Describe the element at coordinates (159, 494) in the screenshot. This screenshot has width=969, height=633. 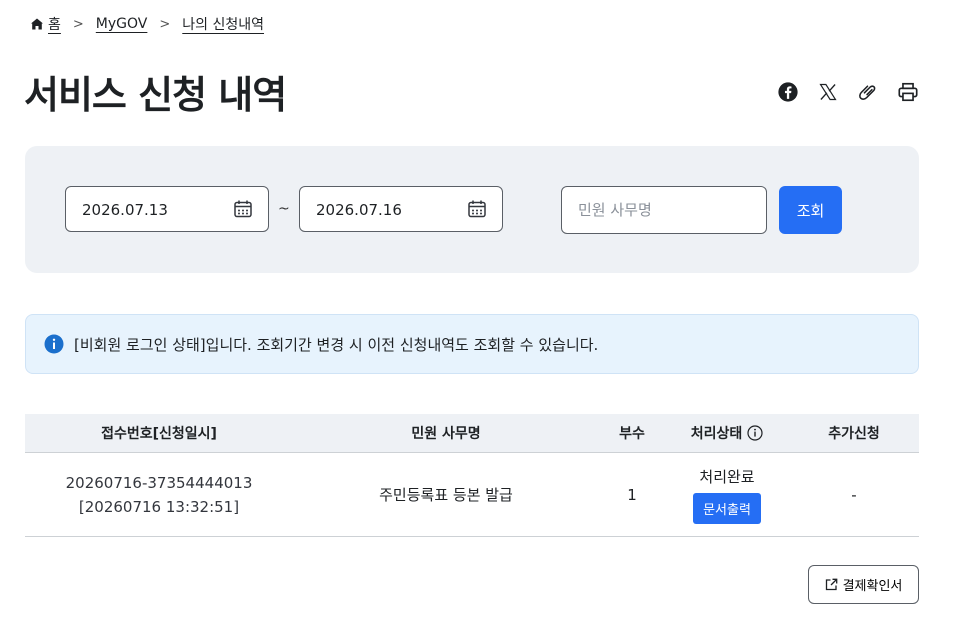
I see `receipt-cell: 20260716-37354444013 [20260716 13:32:51]` at that location.